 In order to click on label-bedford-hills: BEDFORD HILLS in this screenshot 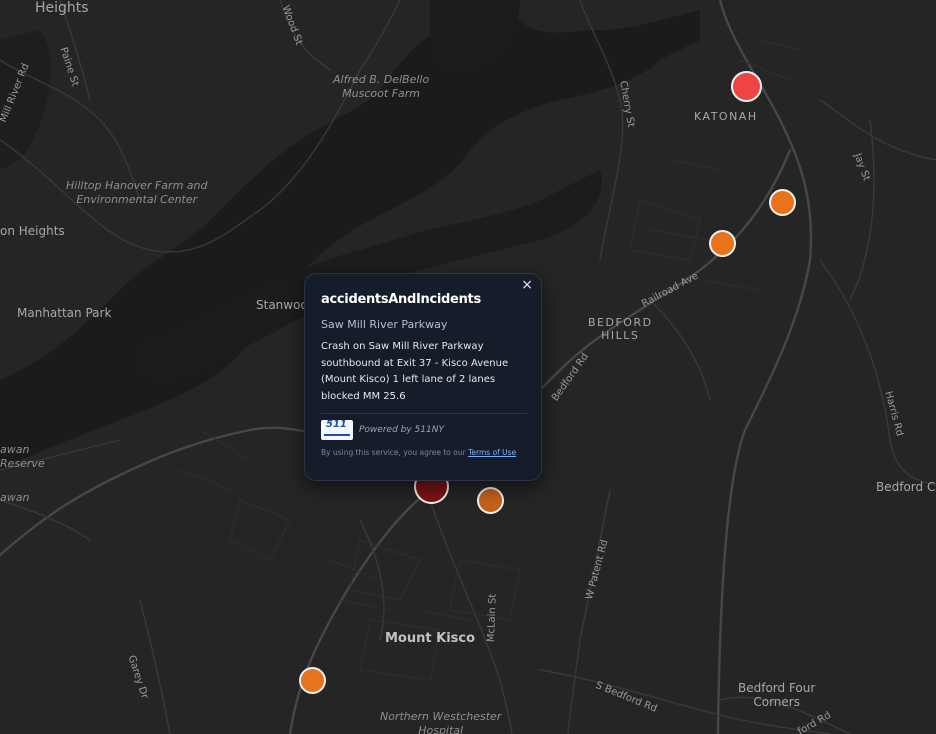, I will do `click(620, 329)`.